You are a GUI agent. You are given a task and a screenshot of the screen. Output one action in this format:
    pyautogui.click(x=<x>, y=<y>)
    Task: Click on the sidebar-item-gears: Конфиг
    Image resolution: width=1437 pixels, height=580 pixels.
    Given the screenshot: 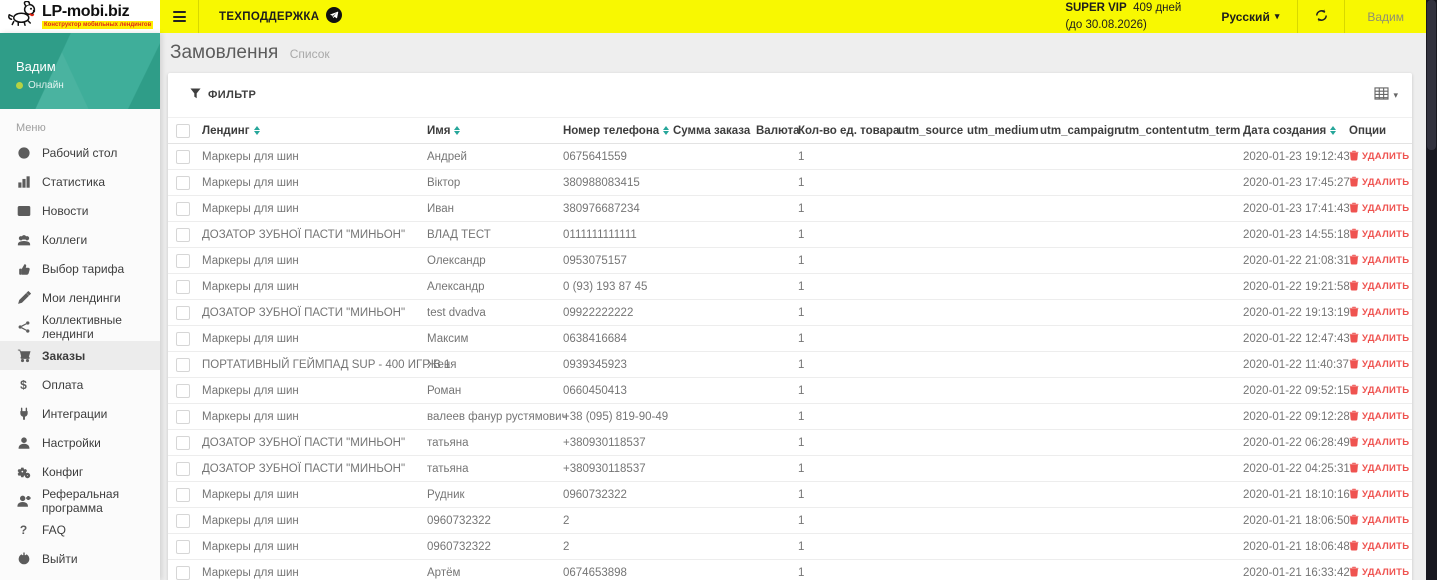 What is the action you would take?
    pyautogui.click(x=80, y=471)
    